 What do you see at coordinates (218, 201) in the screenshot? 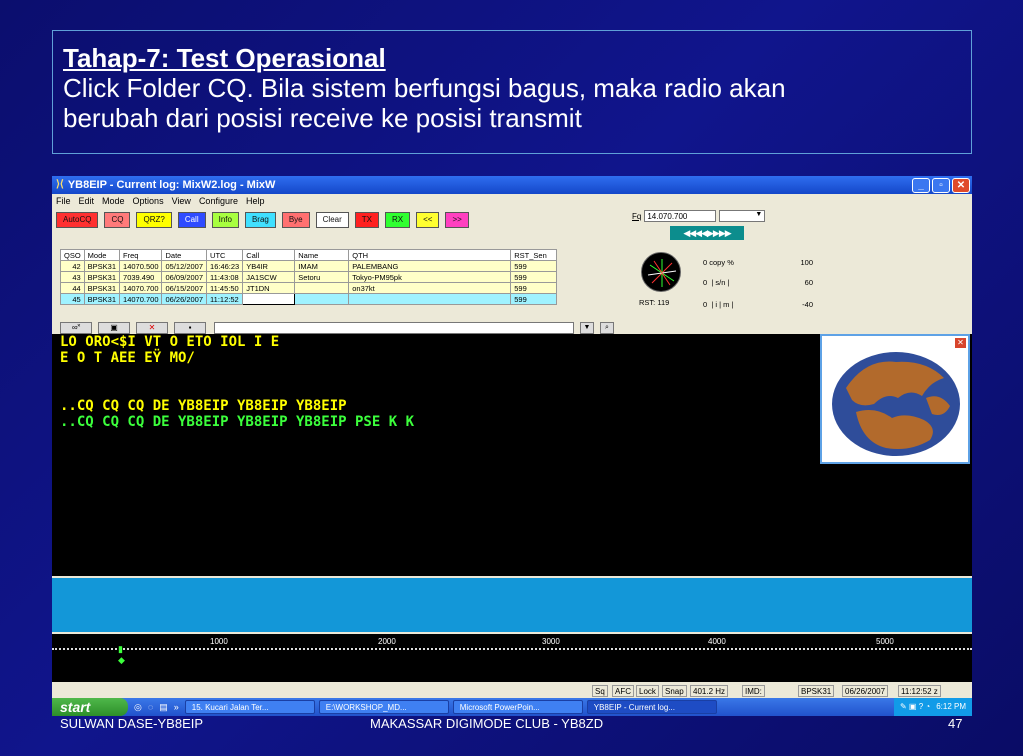
I see `menu-configure: Configure` at bounding box center [218, 201].